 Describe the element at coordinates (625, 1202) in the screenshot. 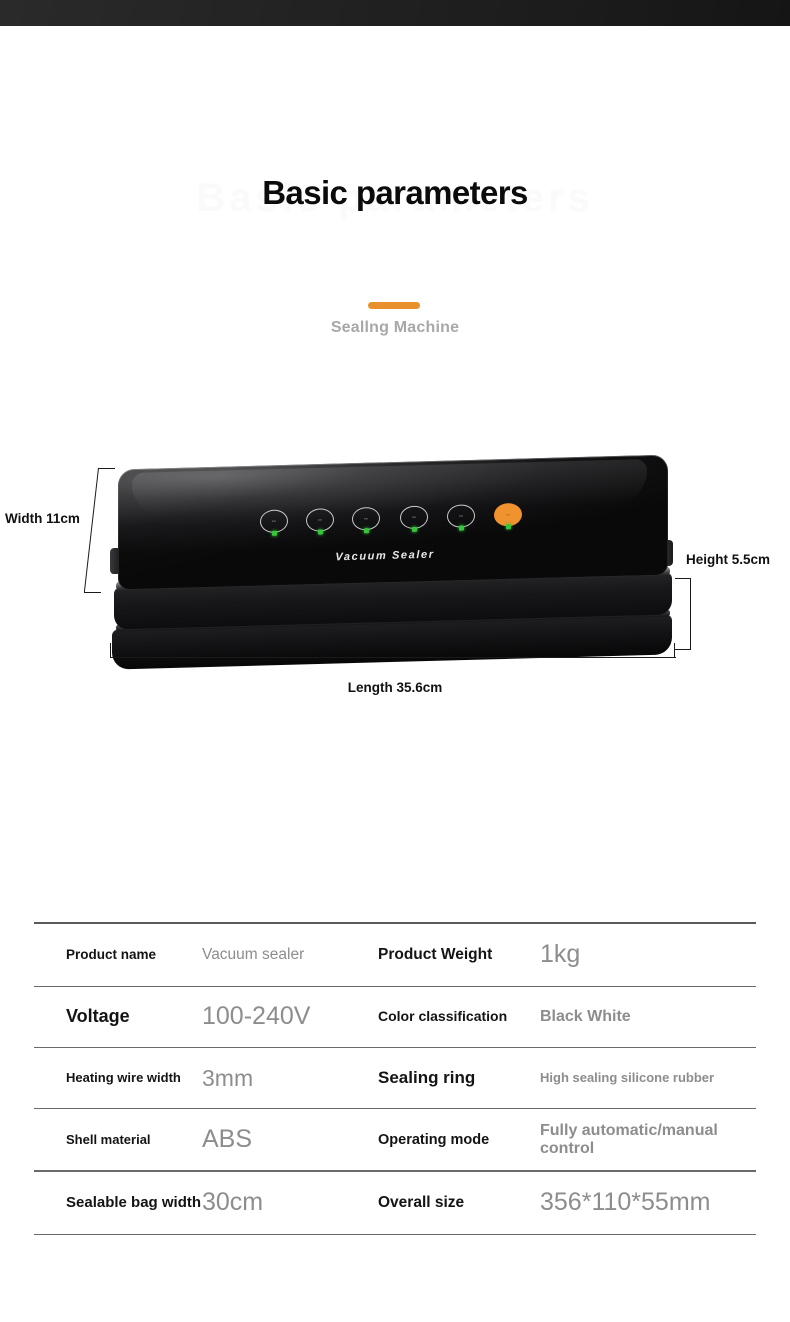

I see `spec-value-overall-size: 356*110*55mm` at that location.